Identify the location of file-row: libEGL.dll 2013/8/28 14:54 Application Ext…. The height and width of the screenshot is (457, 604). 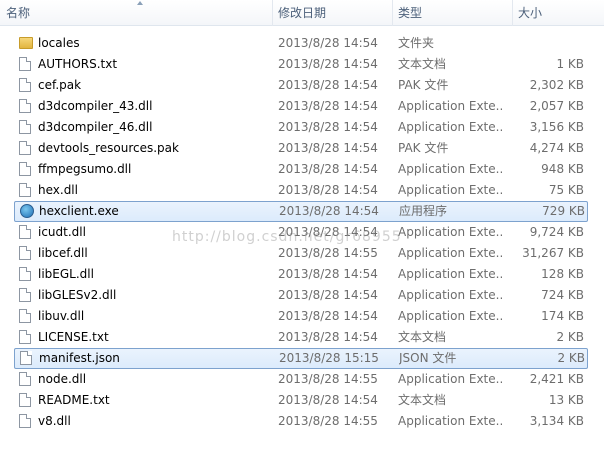
(302, 274).